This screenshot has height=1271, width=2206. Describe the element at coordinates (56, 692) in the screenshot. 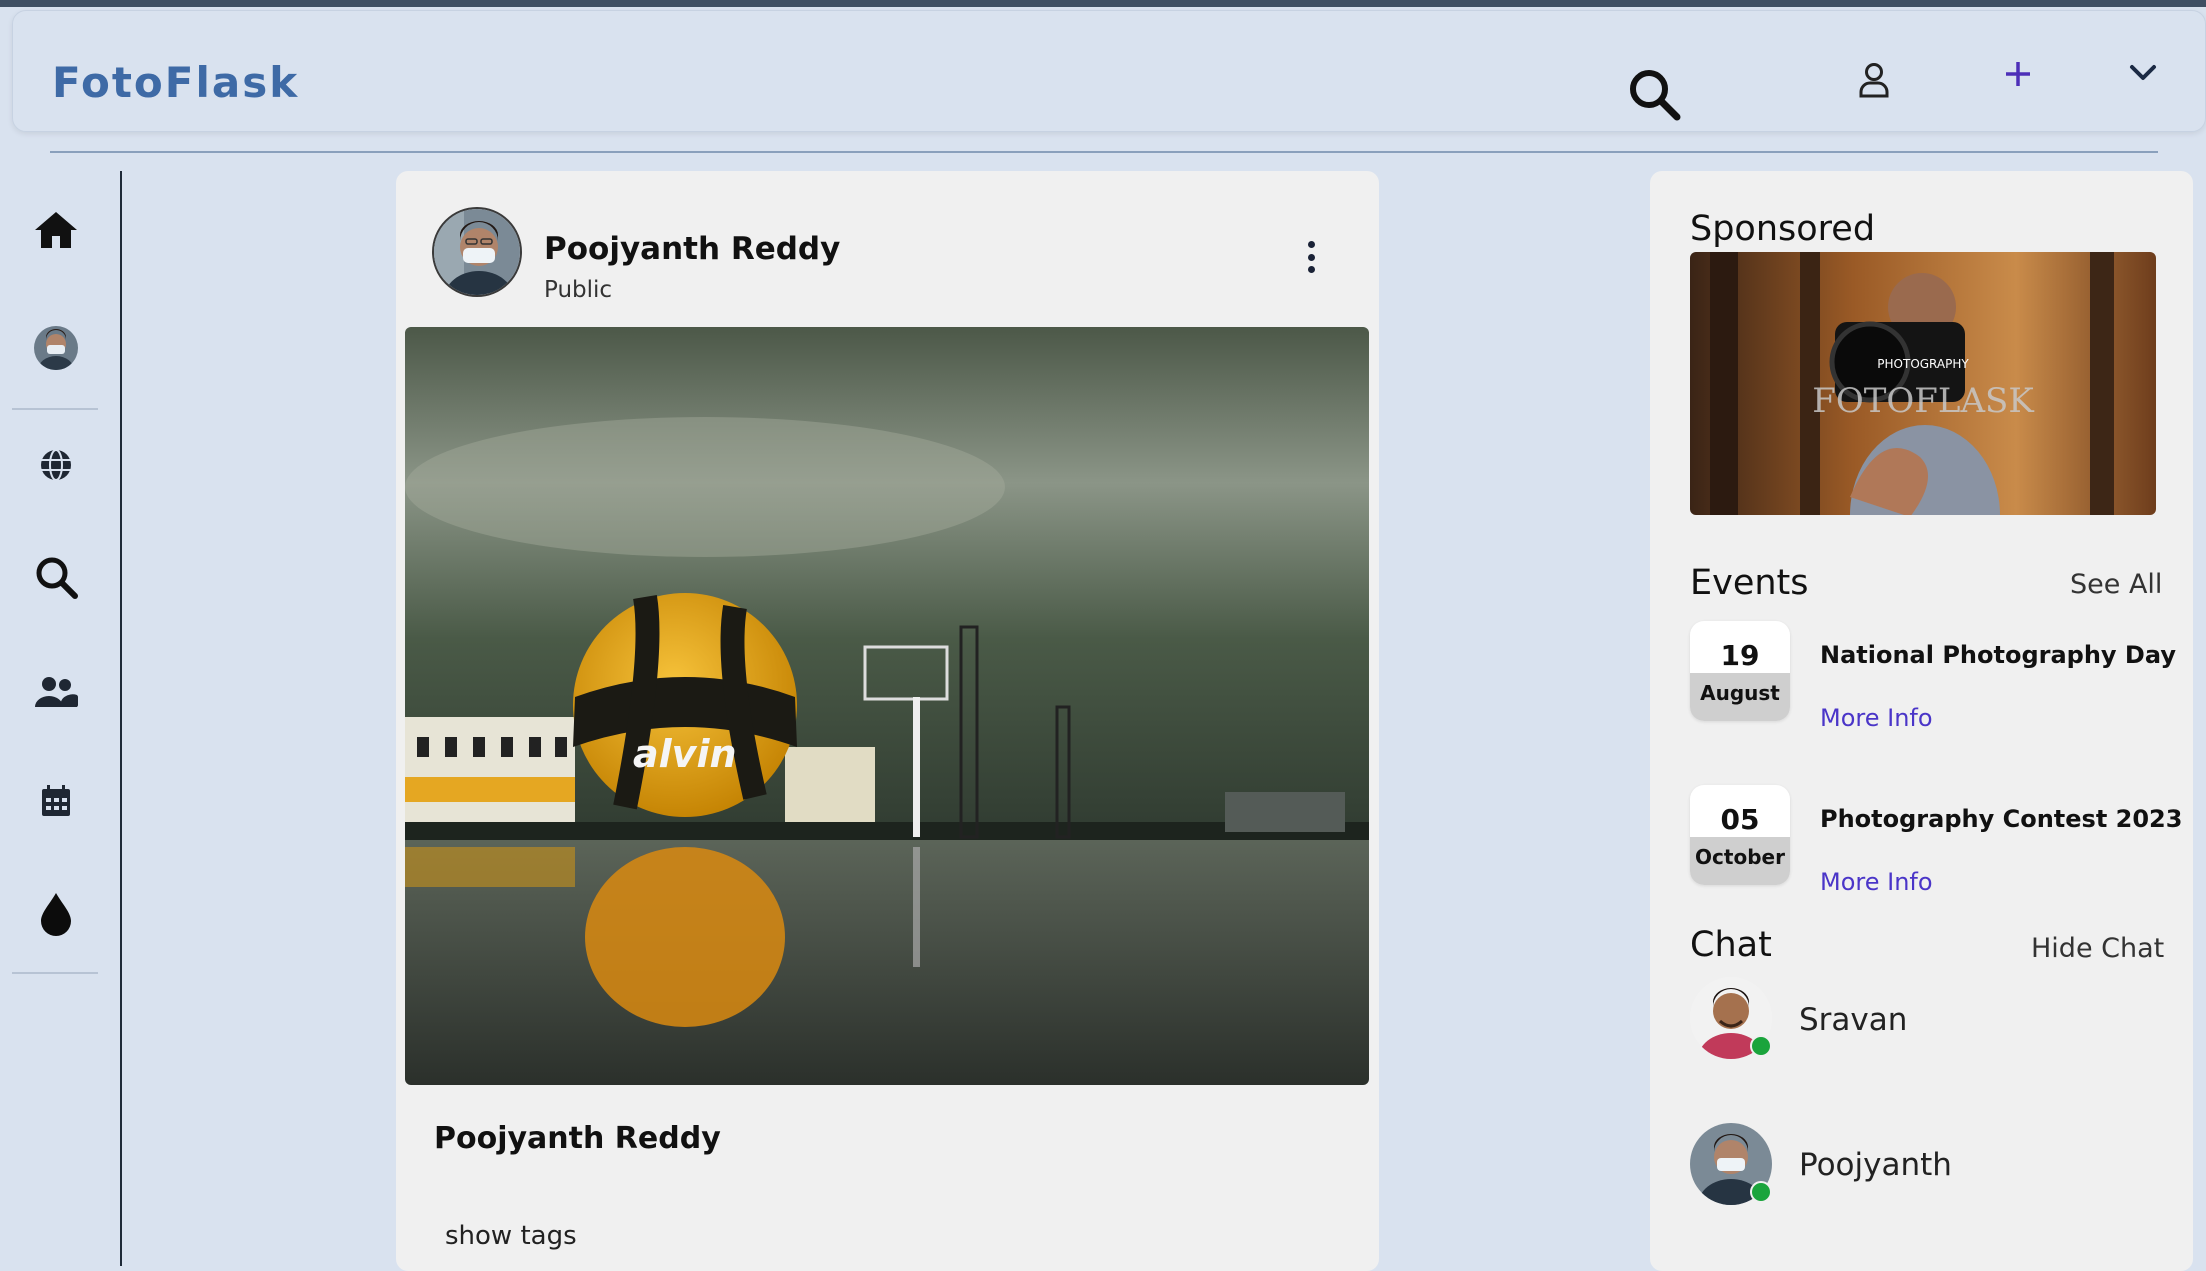

I see `people-icon` at that location.